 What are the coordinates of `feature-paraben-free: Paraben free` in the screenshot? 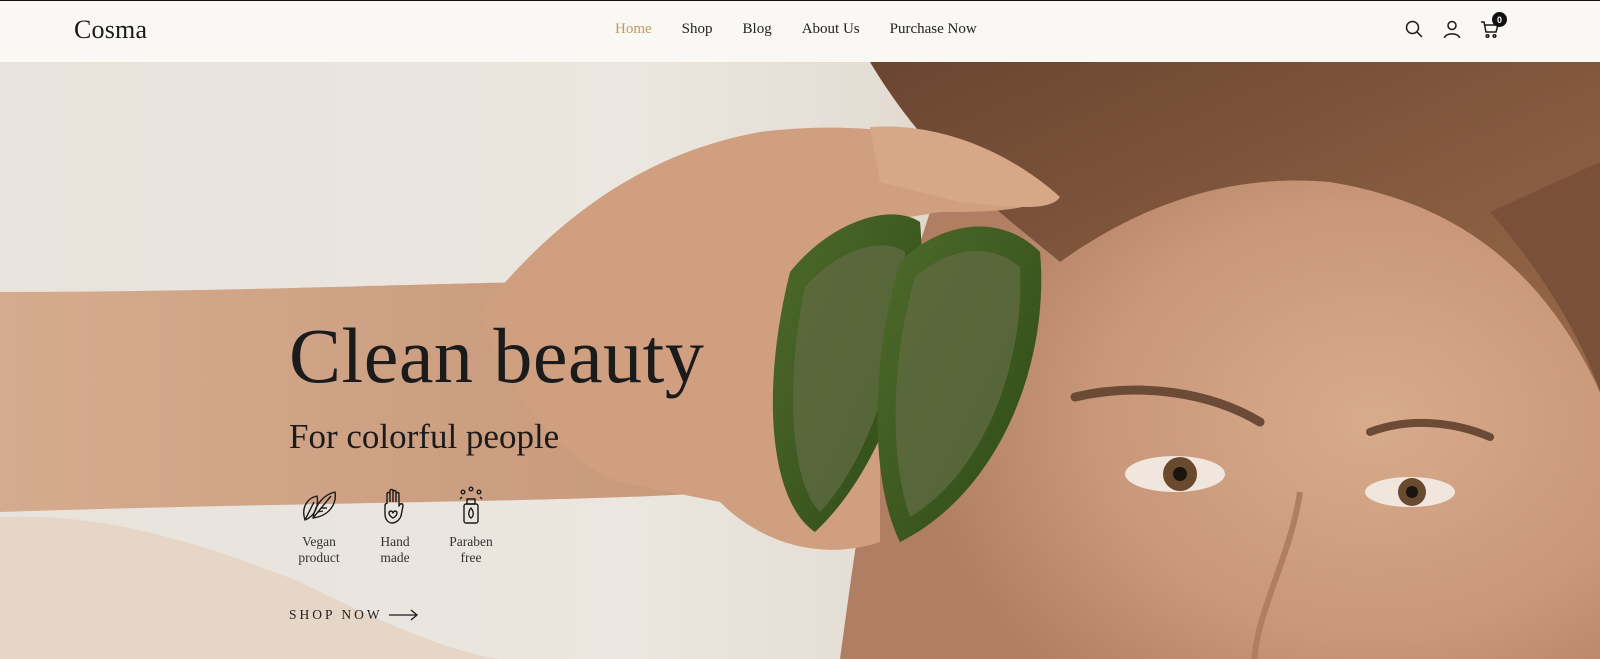 It's located at (471, 525).